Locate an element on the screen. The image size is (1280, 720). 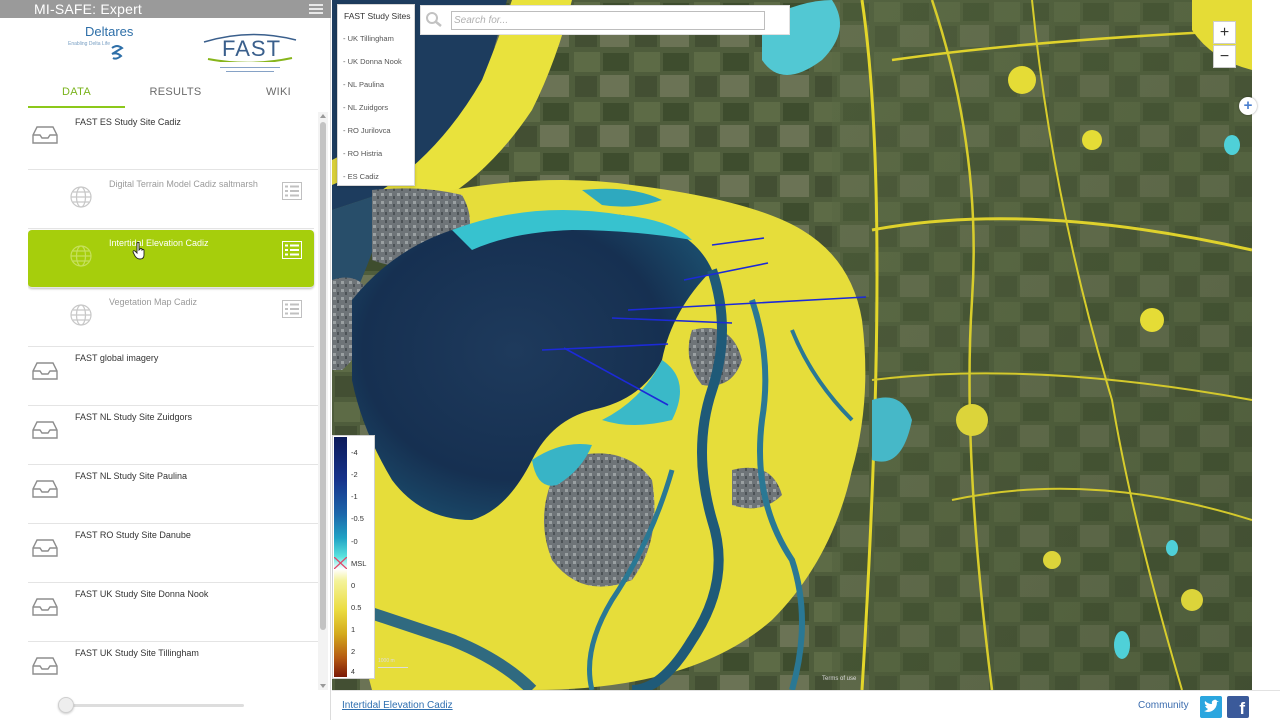
study-site-nl-paulina: - NL Paulina is located at coordinates (363, 84).